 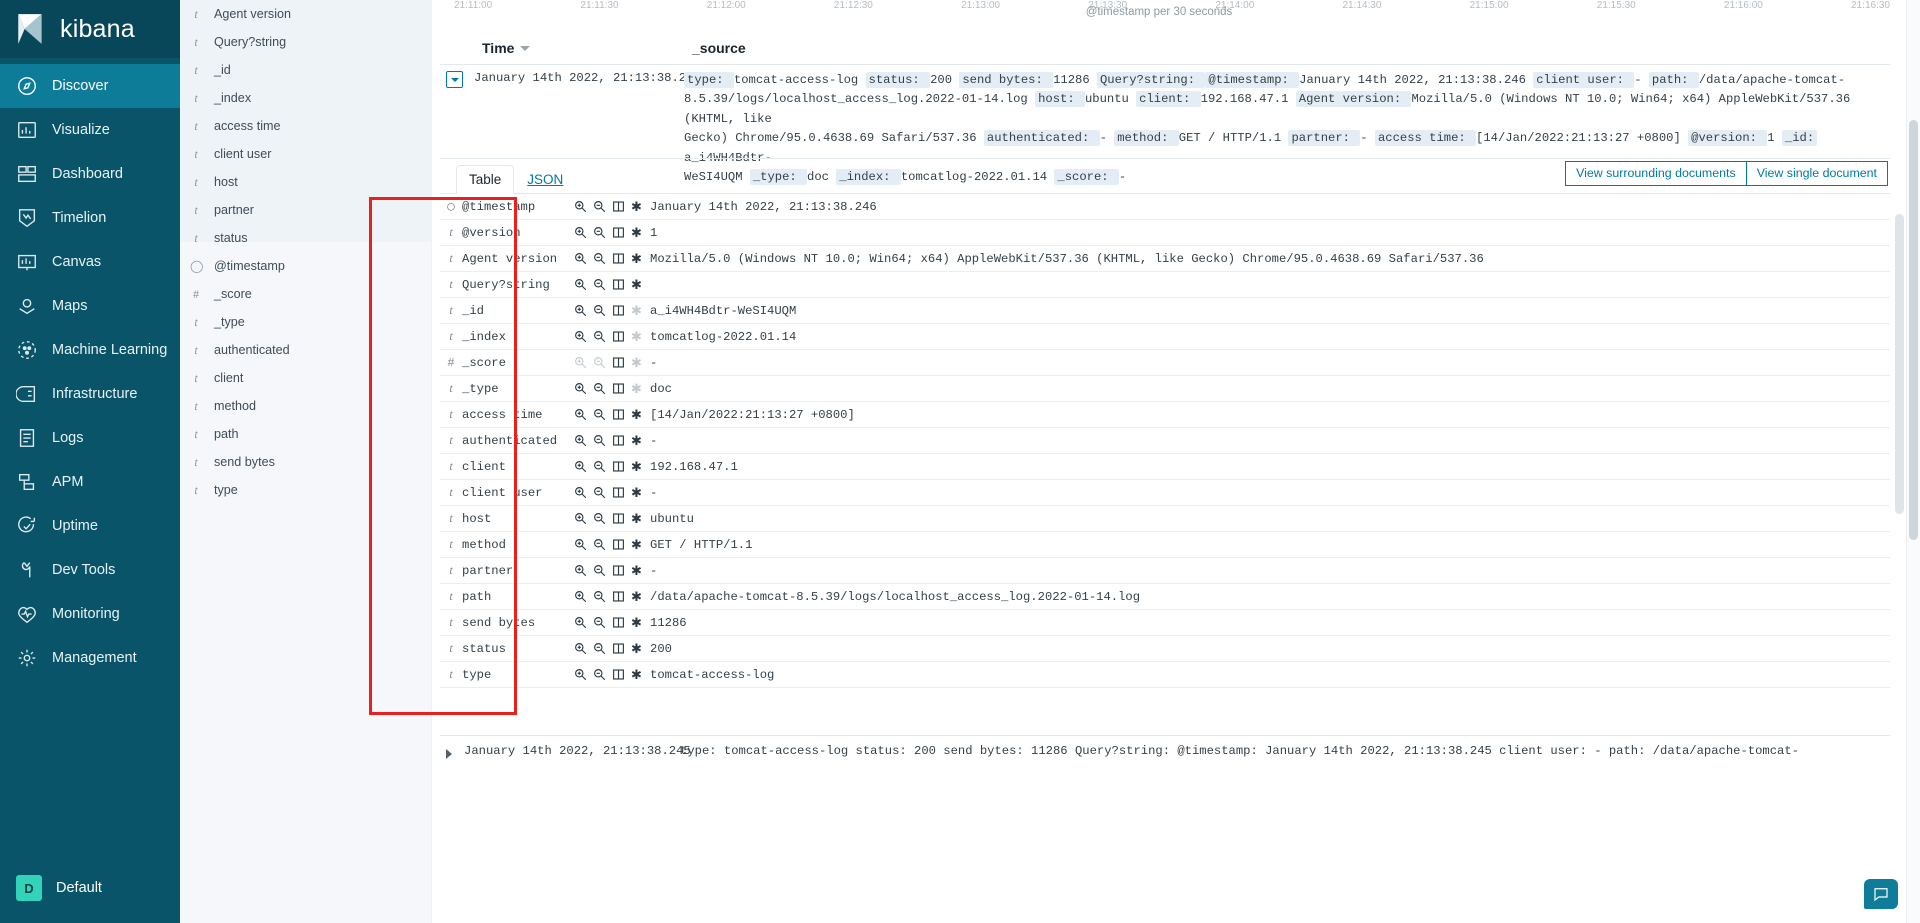 I want to click on sidebar-item-infrastructure: Infrastructure, so click(x=90, y=394).